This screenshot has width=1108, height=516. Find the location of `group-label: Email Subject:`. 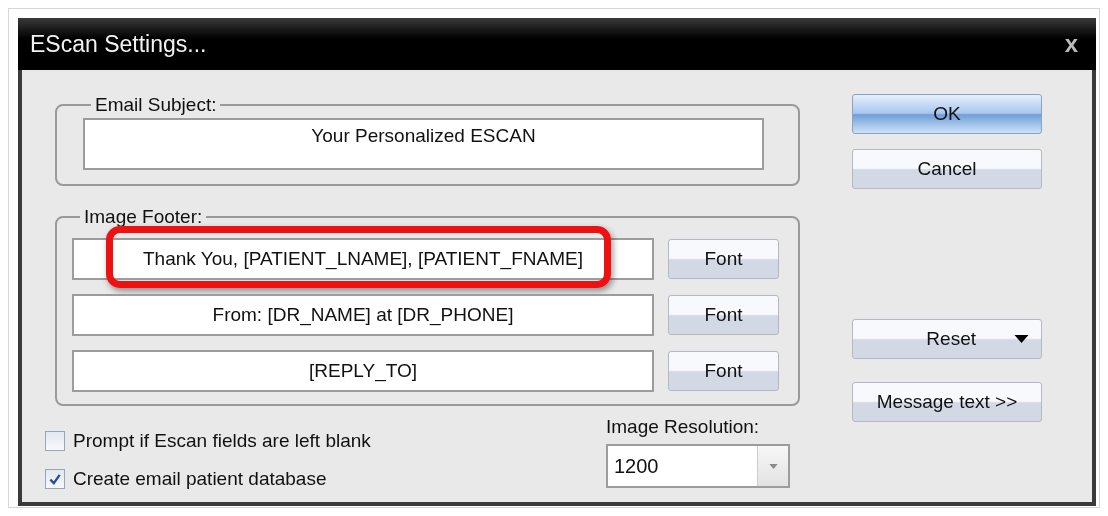

group-label: Email Subject: is located at coordinates (156, 105).